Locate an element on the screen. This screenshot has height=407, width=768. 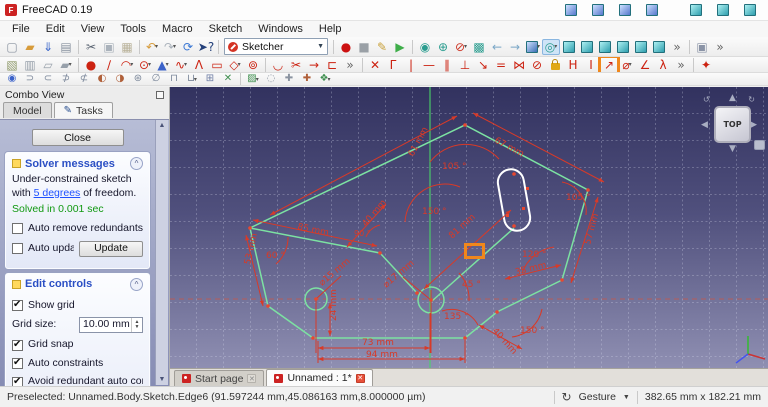
constraint-block: ⊘ is located at coordinates (537, 64).